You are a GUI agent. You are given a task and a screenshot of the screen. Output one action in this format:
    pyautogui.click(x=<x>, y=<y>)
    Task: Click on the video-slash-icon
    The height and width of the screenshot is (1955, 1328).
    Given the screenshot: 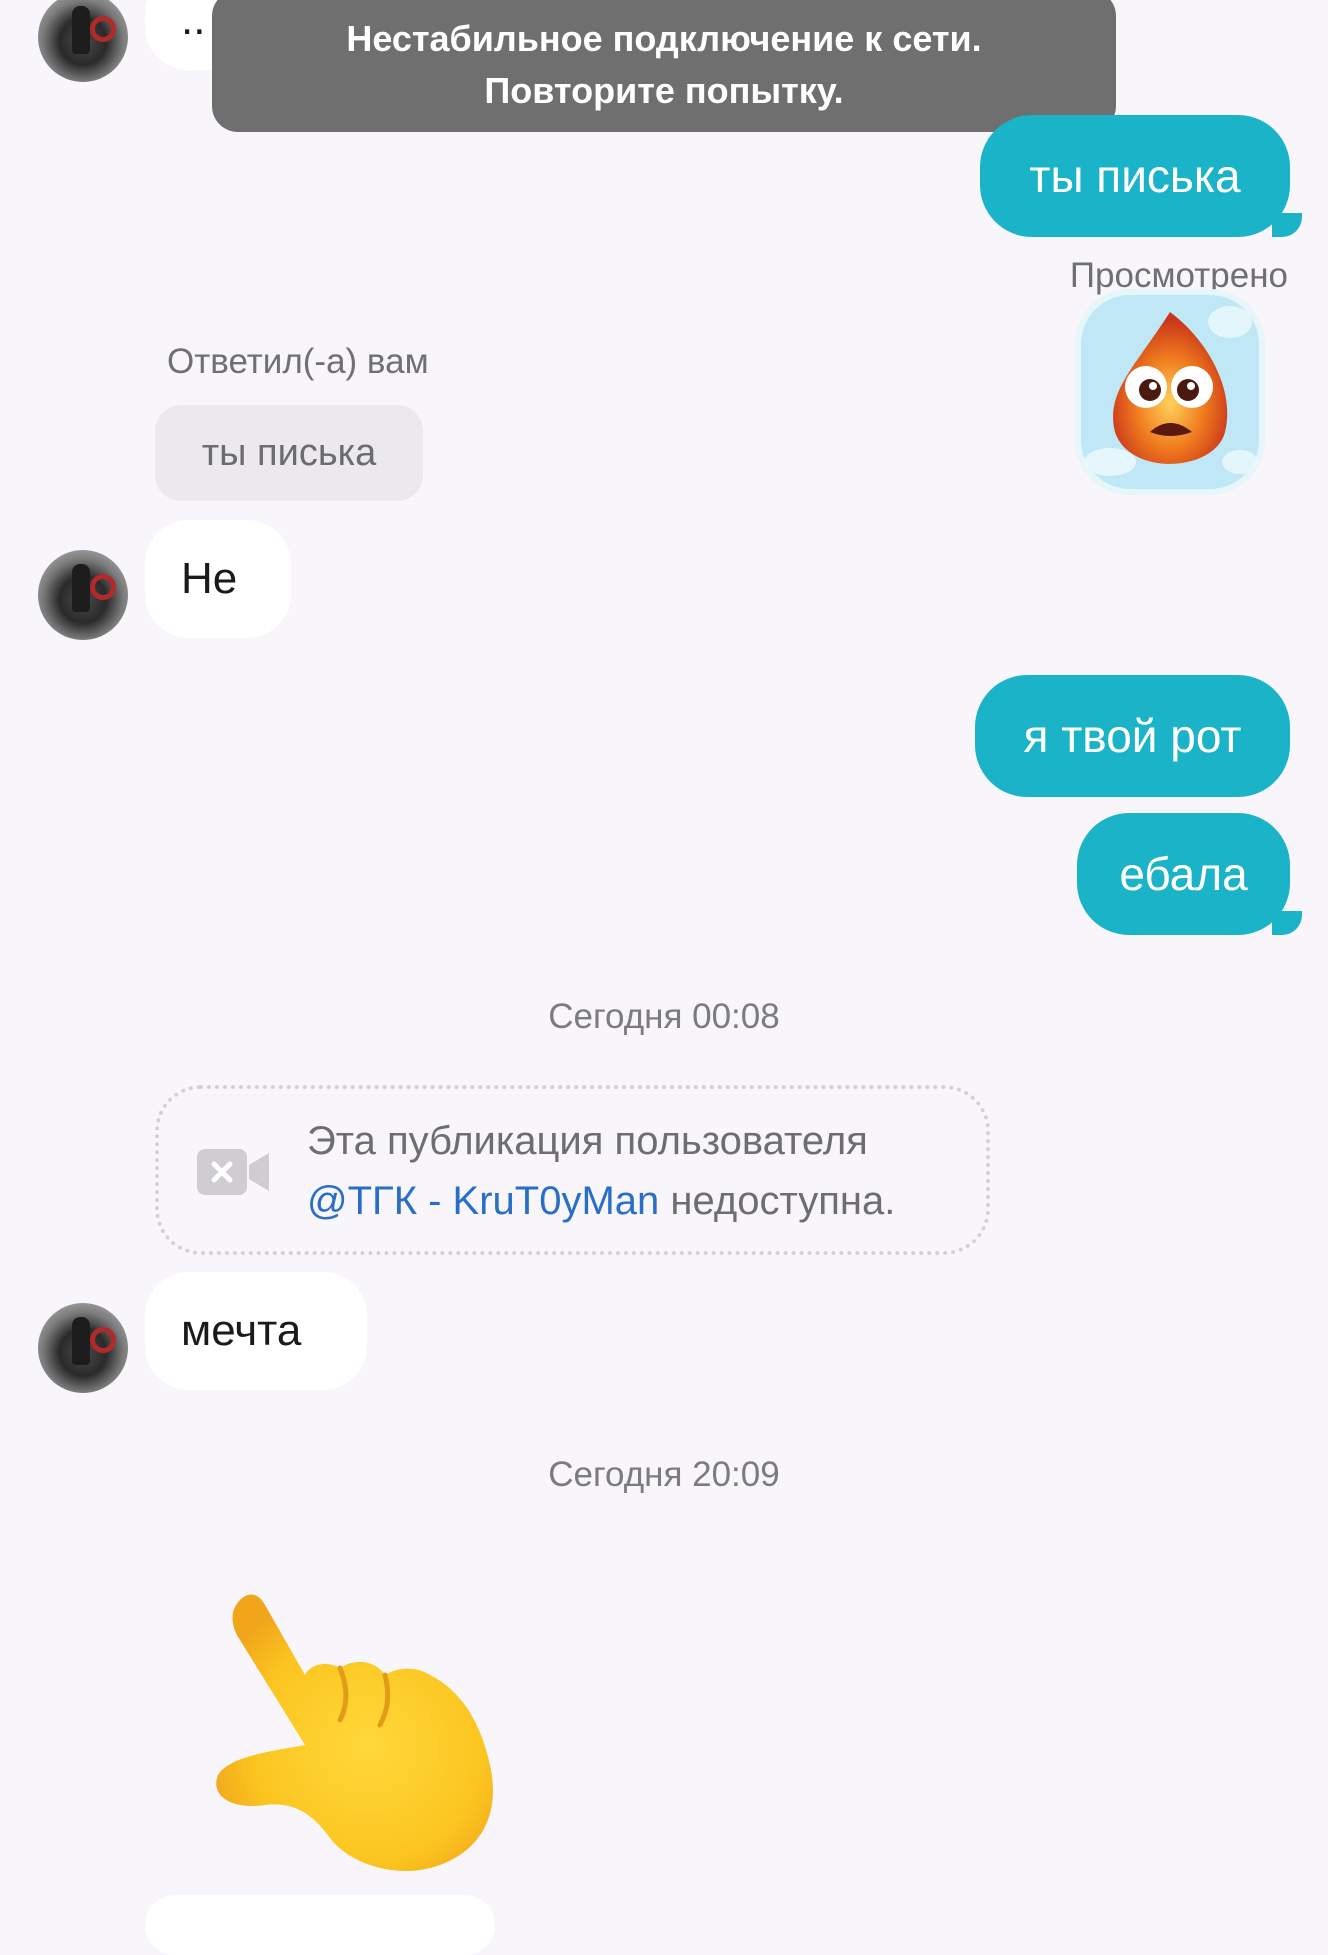 What is the action you would take?
    pyautogui.click(x=234, y=1174)
    